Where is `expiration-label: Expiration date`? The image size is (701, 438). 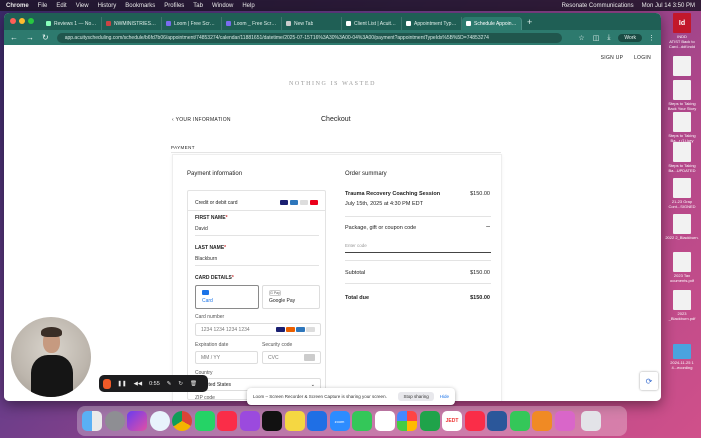 expiration-label: Expiration date is located at coordinates (212, 345).